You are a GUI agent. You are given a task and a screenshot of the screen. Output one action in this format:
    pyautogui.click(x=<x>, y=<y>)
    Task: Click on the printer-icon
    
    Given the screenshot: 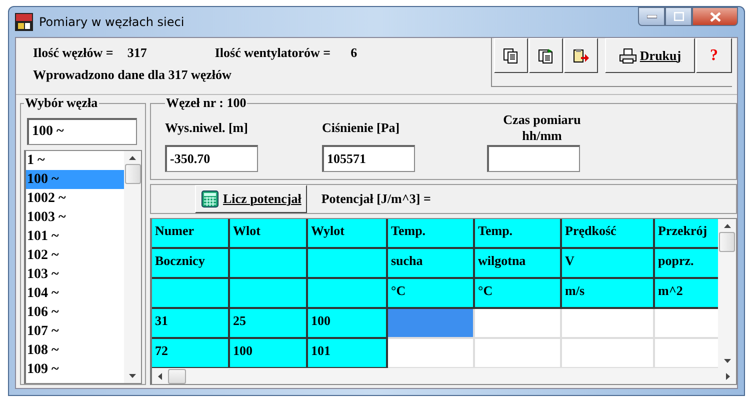 What is the action you would take?
    pyautogui.click(x=627, y=56)
    